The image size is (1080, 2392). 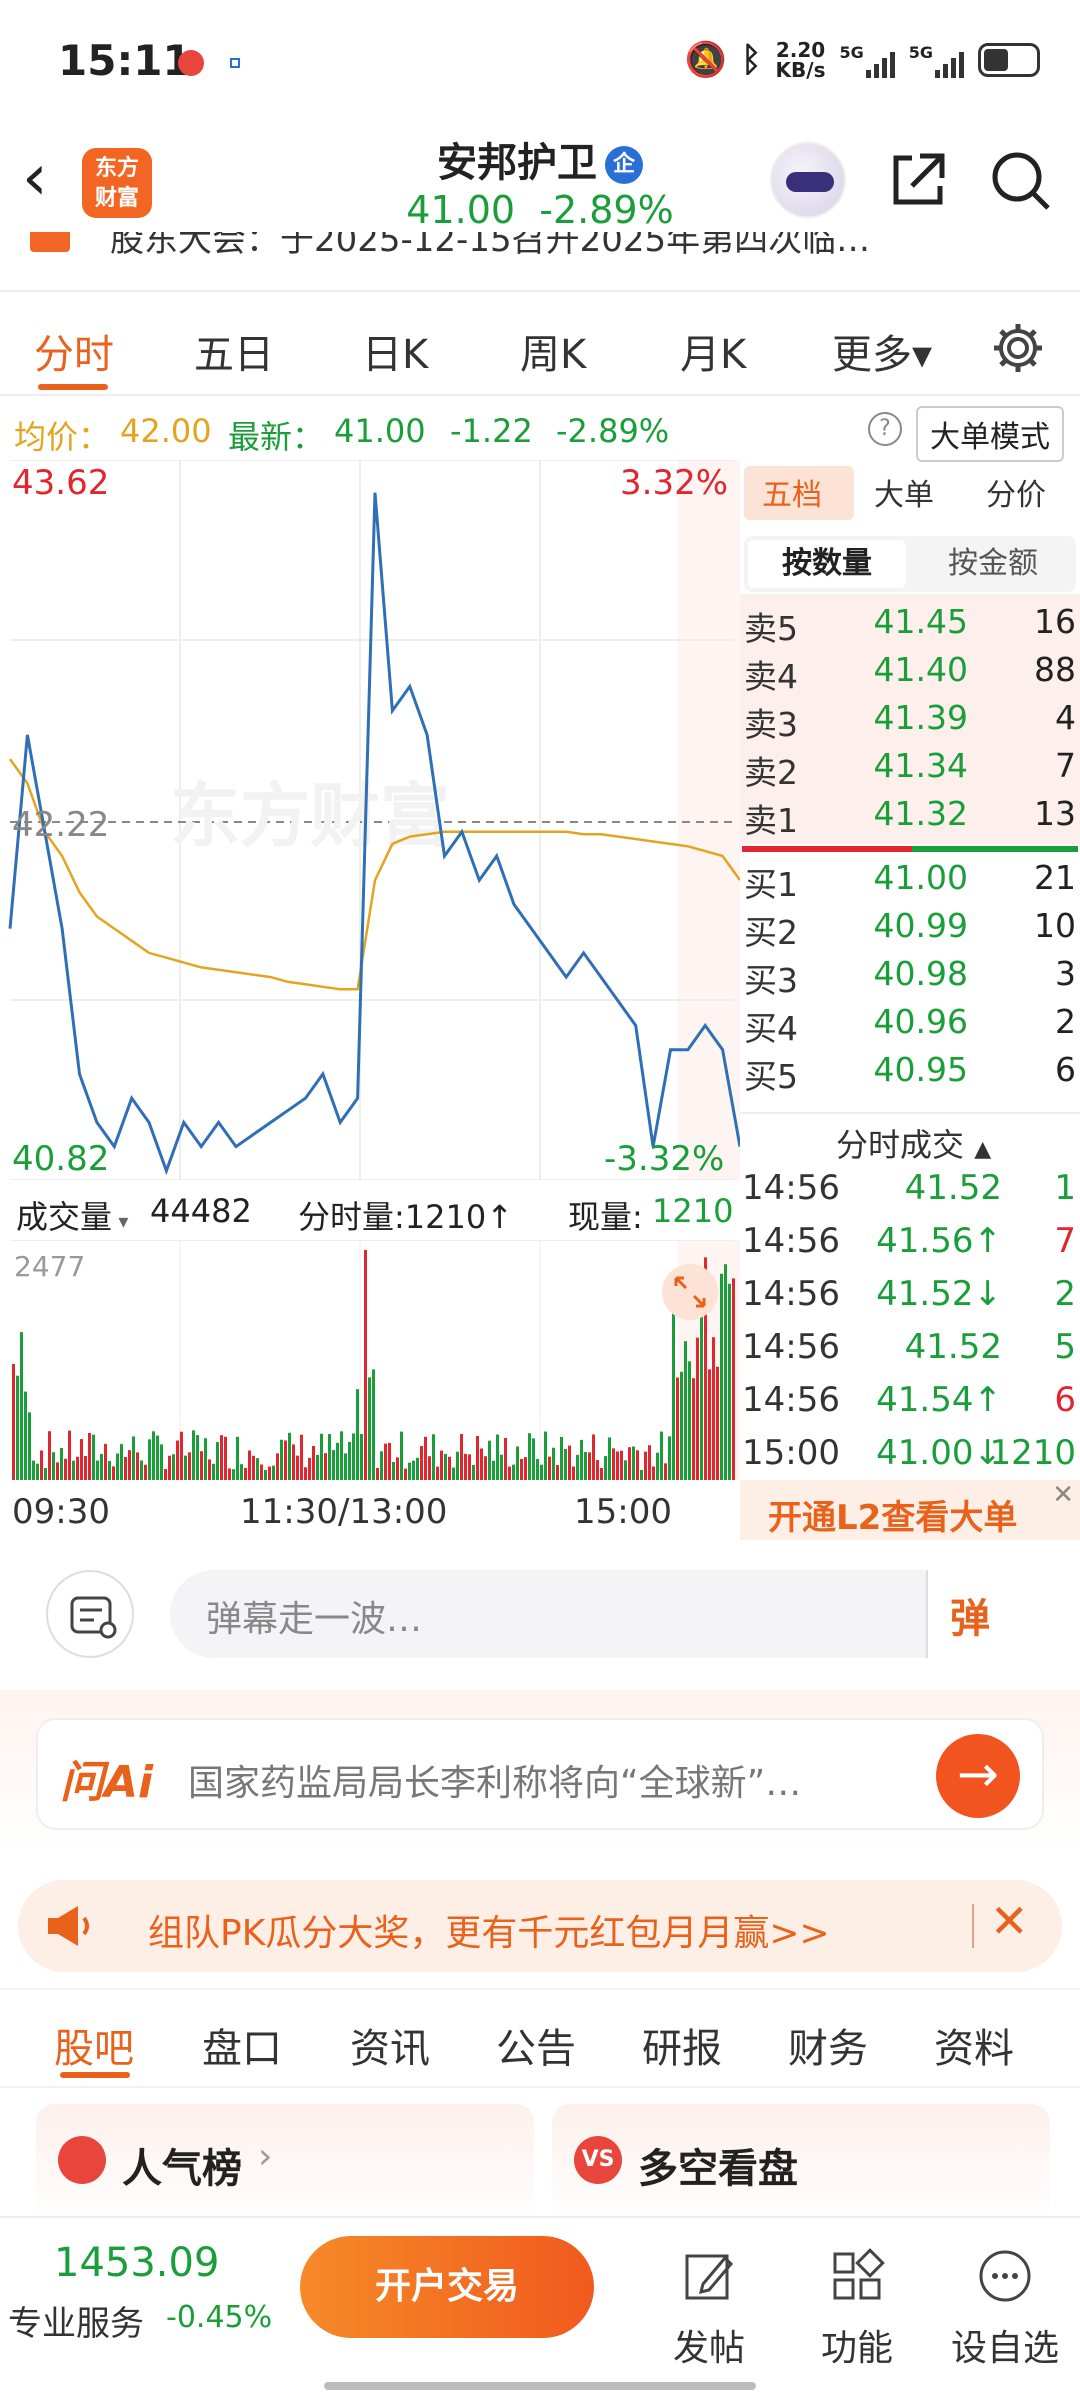 What do you see at coordinates (771, 820) in the screenshot?
I see `ask-row-l: 卖1` at bounding box center [771, 820].